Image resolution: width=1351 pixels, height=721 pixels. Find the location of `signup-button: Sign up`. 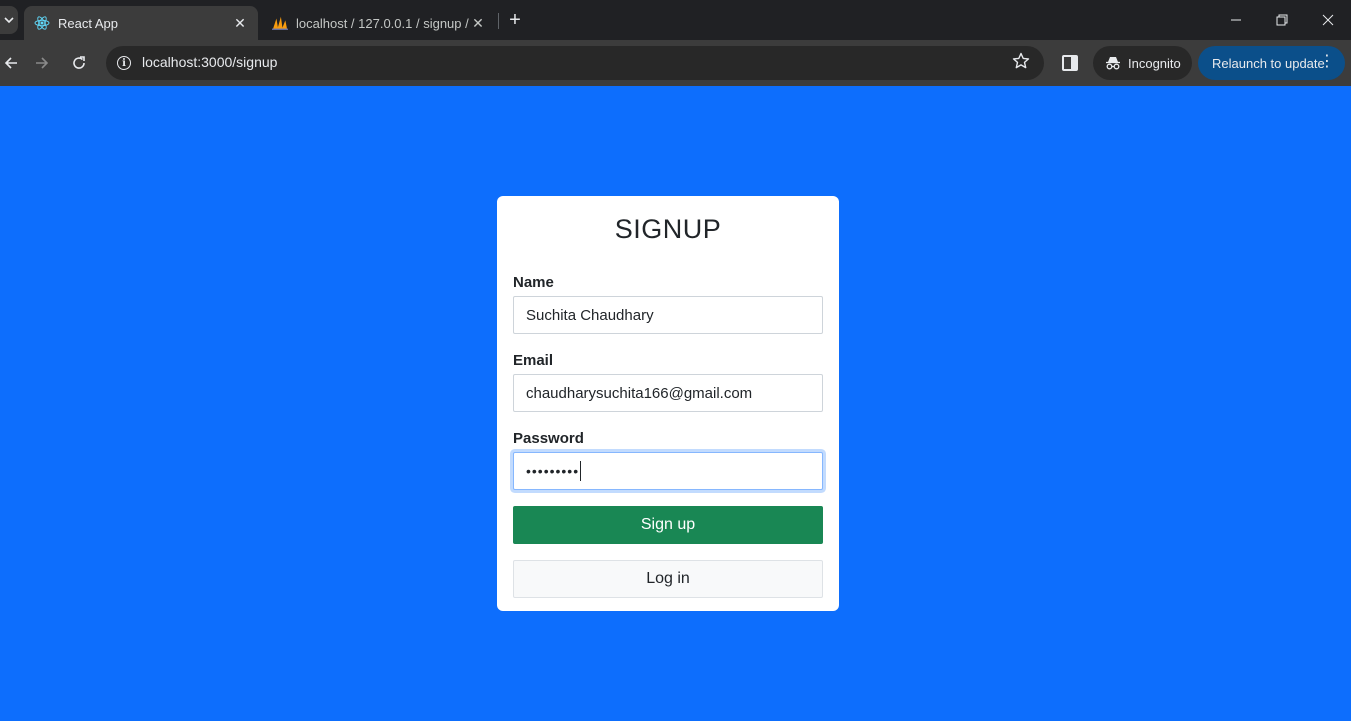

signup-button: Sign up is located at coordinates (668, 525).